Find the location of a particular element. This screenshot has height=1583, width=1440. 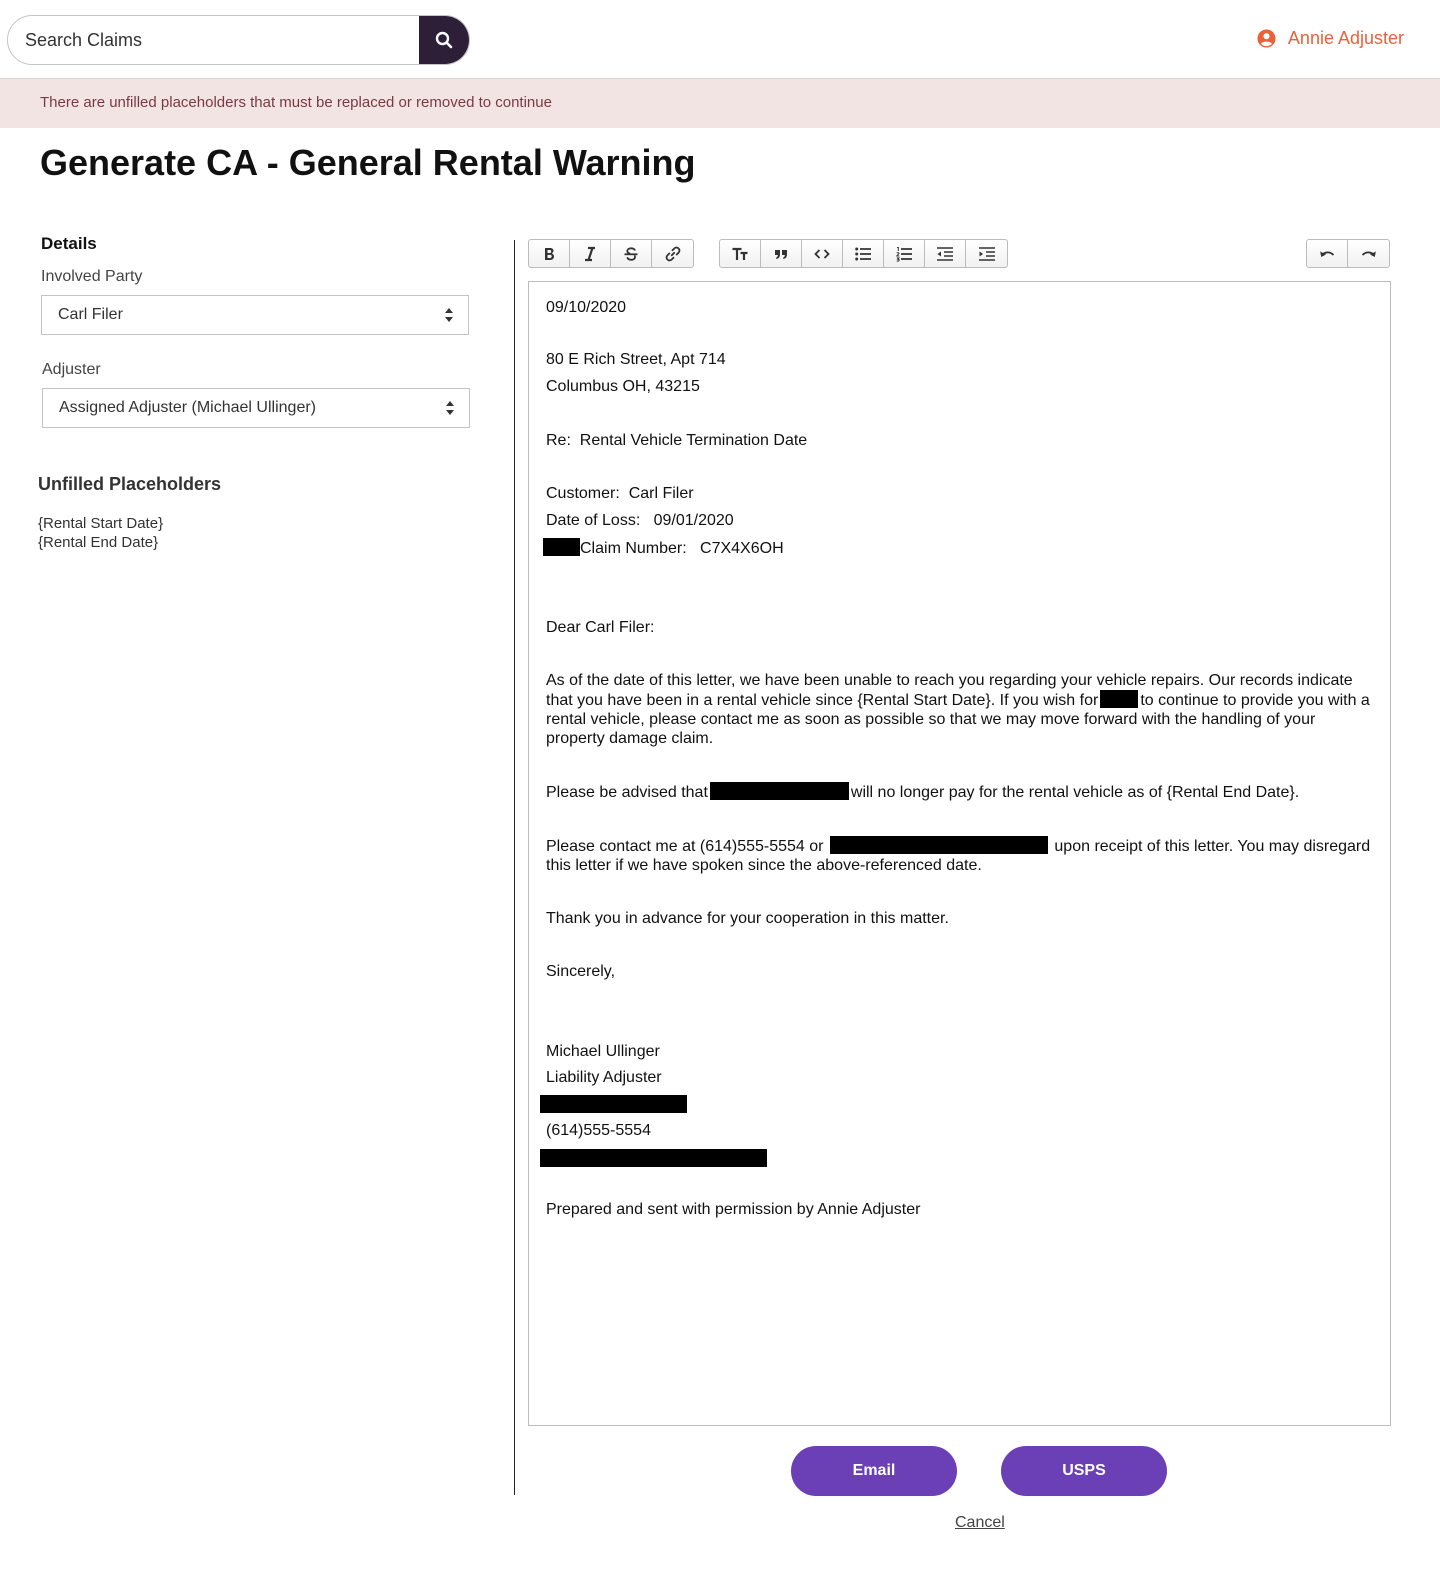

search-bar is located at coordinates (238, 40).